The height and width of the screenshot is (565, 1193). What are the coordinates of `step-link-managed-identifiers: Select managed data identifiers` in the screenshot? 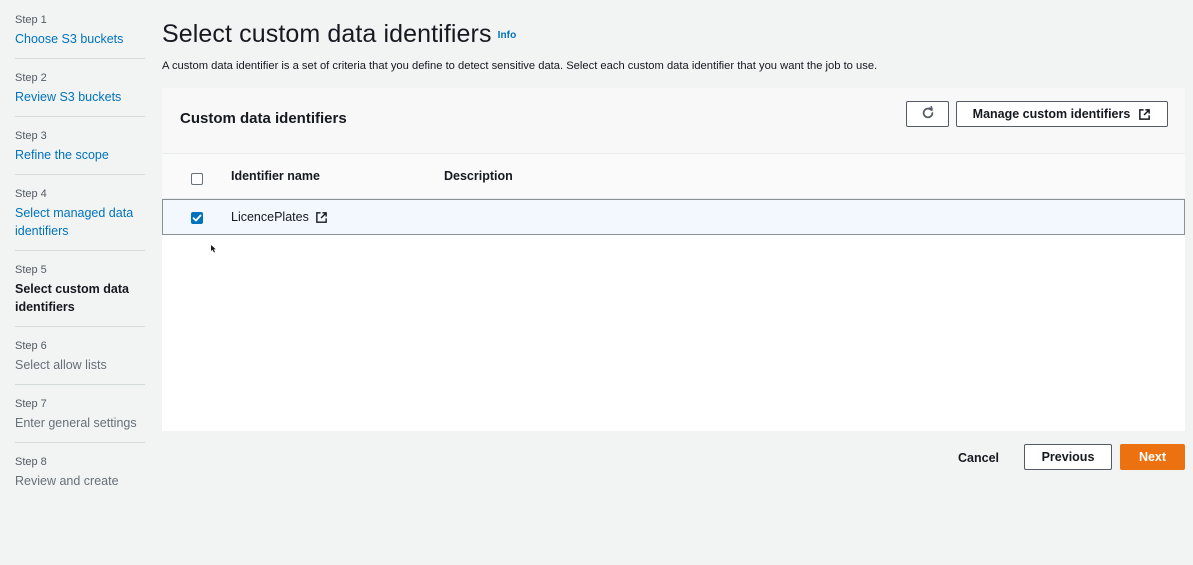 It's located at (80, 222).